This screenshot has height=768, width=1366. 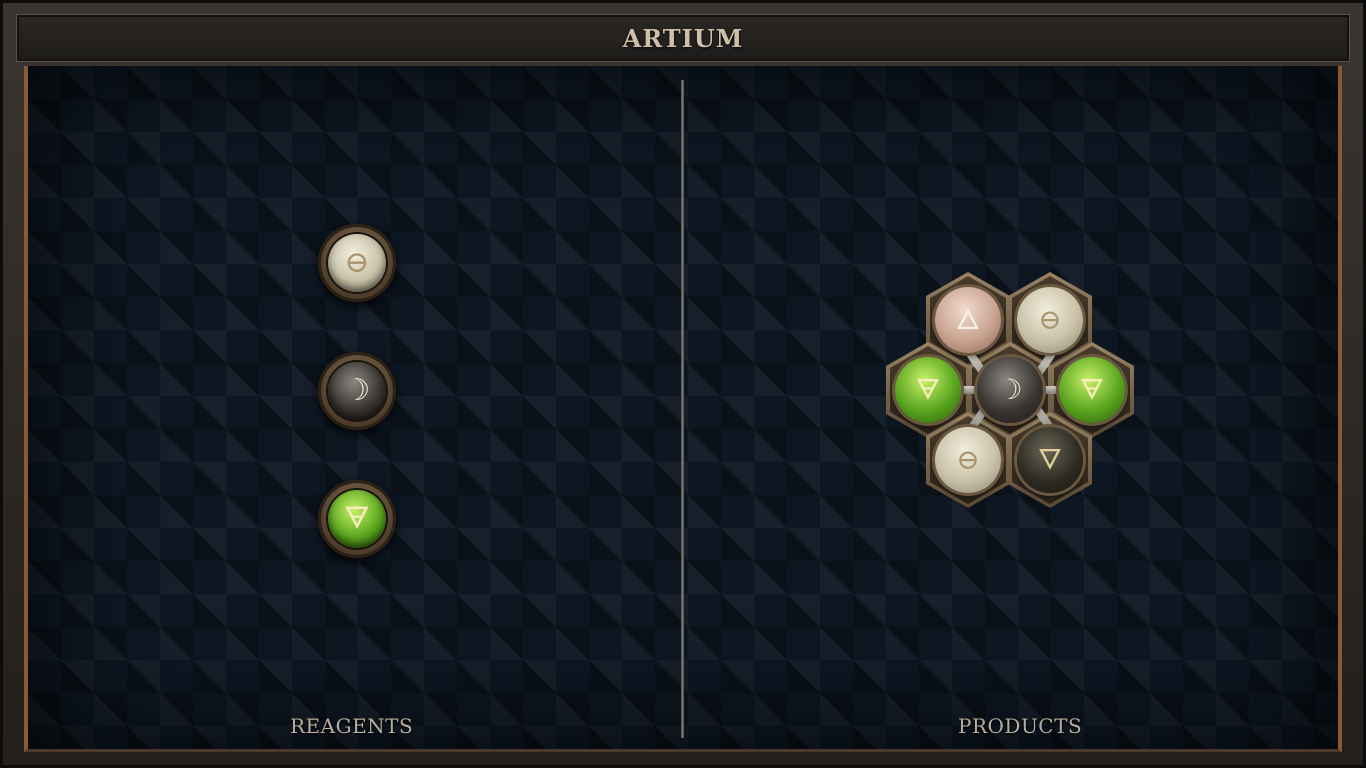 I want to click on product-molecule: 🜂 ⊖ 🜃 ☽ 🜃 ⊖ 🜄, so click(x=1010, y=390).